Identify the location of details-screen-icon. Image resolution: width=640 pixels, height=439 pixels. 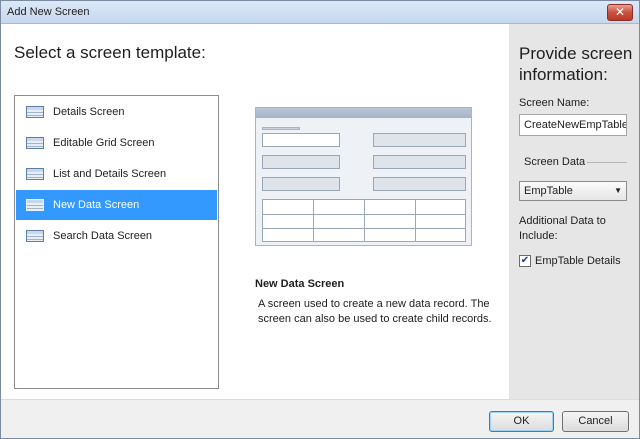
(35, 112).